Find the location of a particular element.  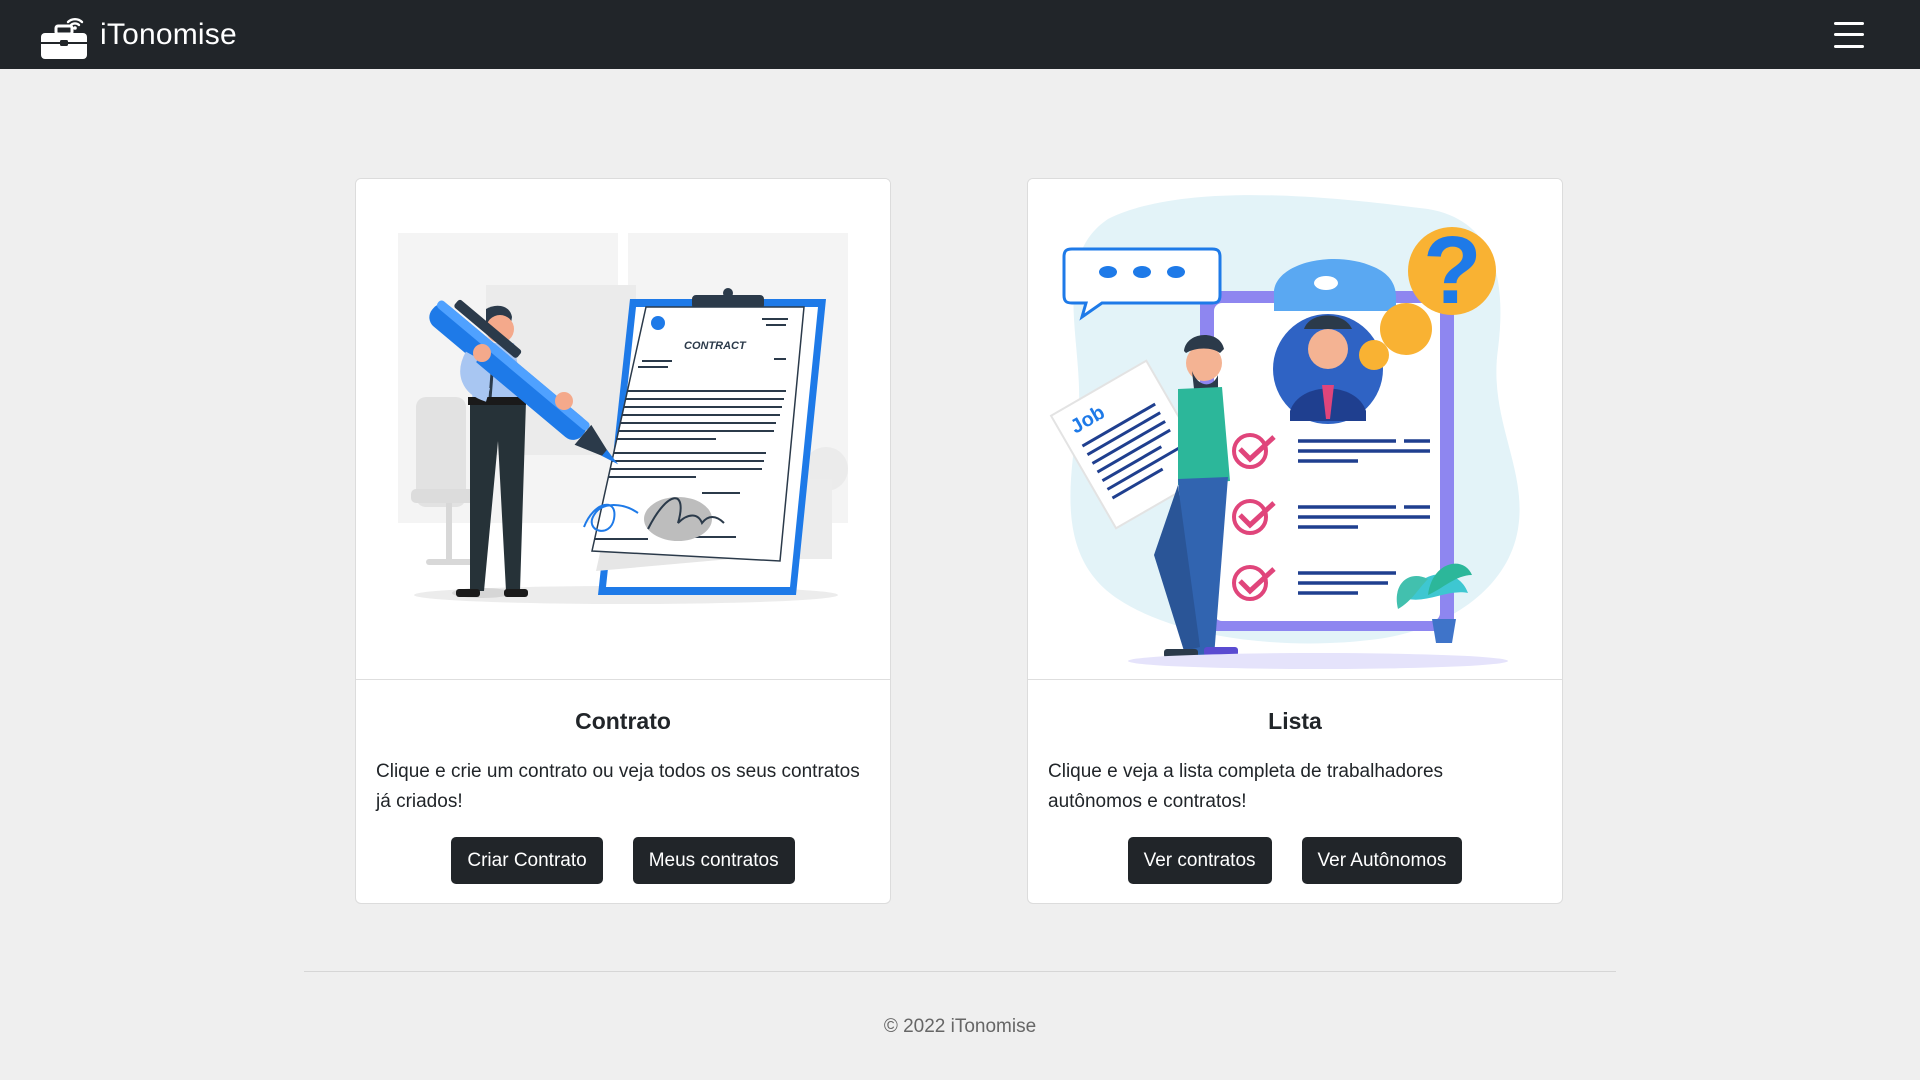

create-contract-button: Criar Contrato is located at coordinates (527, 860).